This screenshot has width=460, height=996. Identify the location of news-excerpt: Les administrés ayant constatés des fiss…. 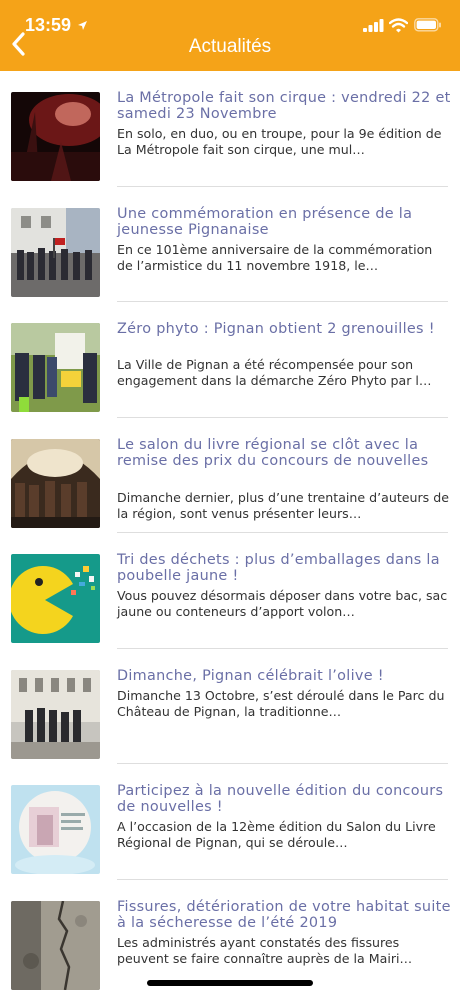
(265, 950).